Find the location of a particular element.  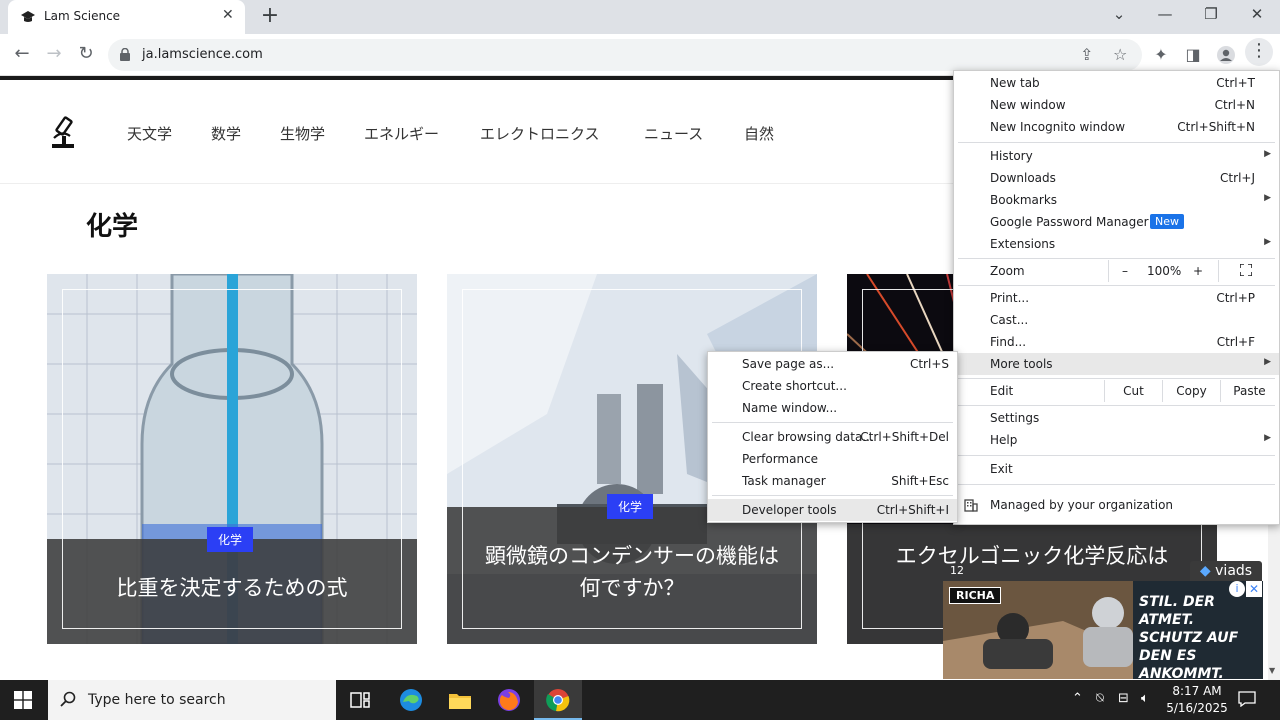

clock-date: 5/16/2025 is located at coordinates (1197, 708).